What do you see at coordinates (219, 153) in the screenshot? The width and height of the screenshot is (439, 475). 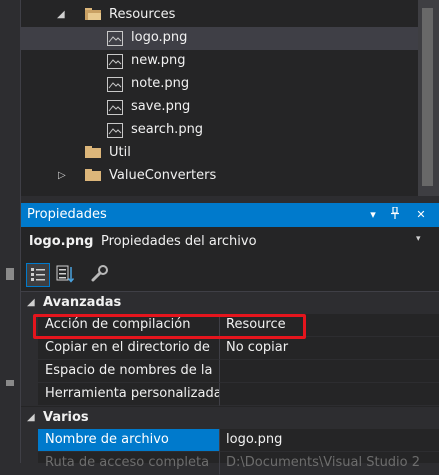 I see `tree-item-util: Util` at bounding box center [219, 153].